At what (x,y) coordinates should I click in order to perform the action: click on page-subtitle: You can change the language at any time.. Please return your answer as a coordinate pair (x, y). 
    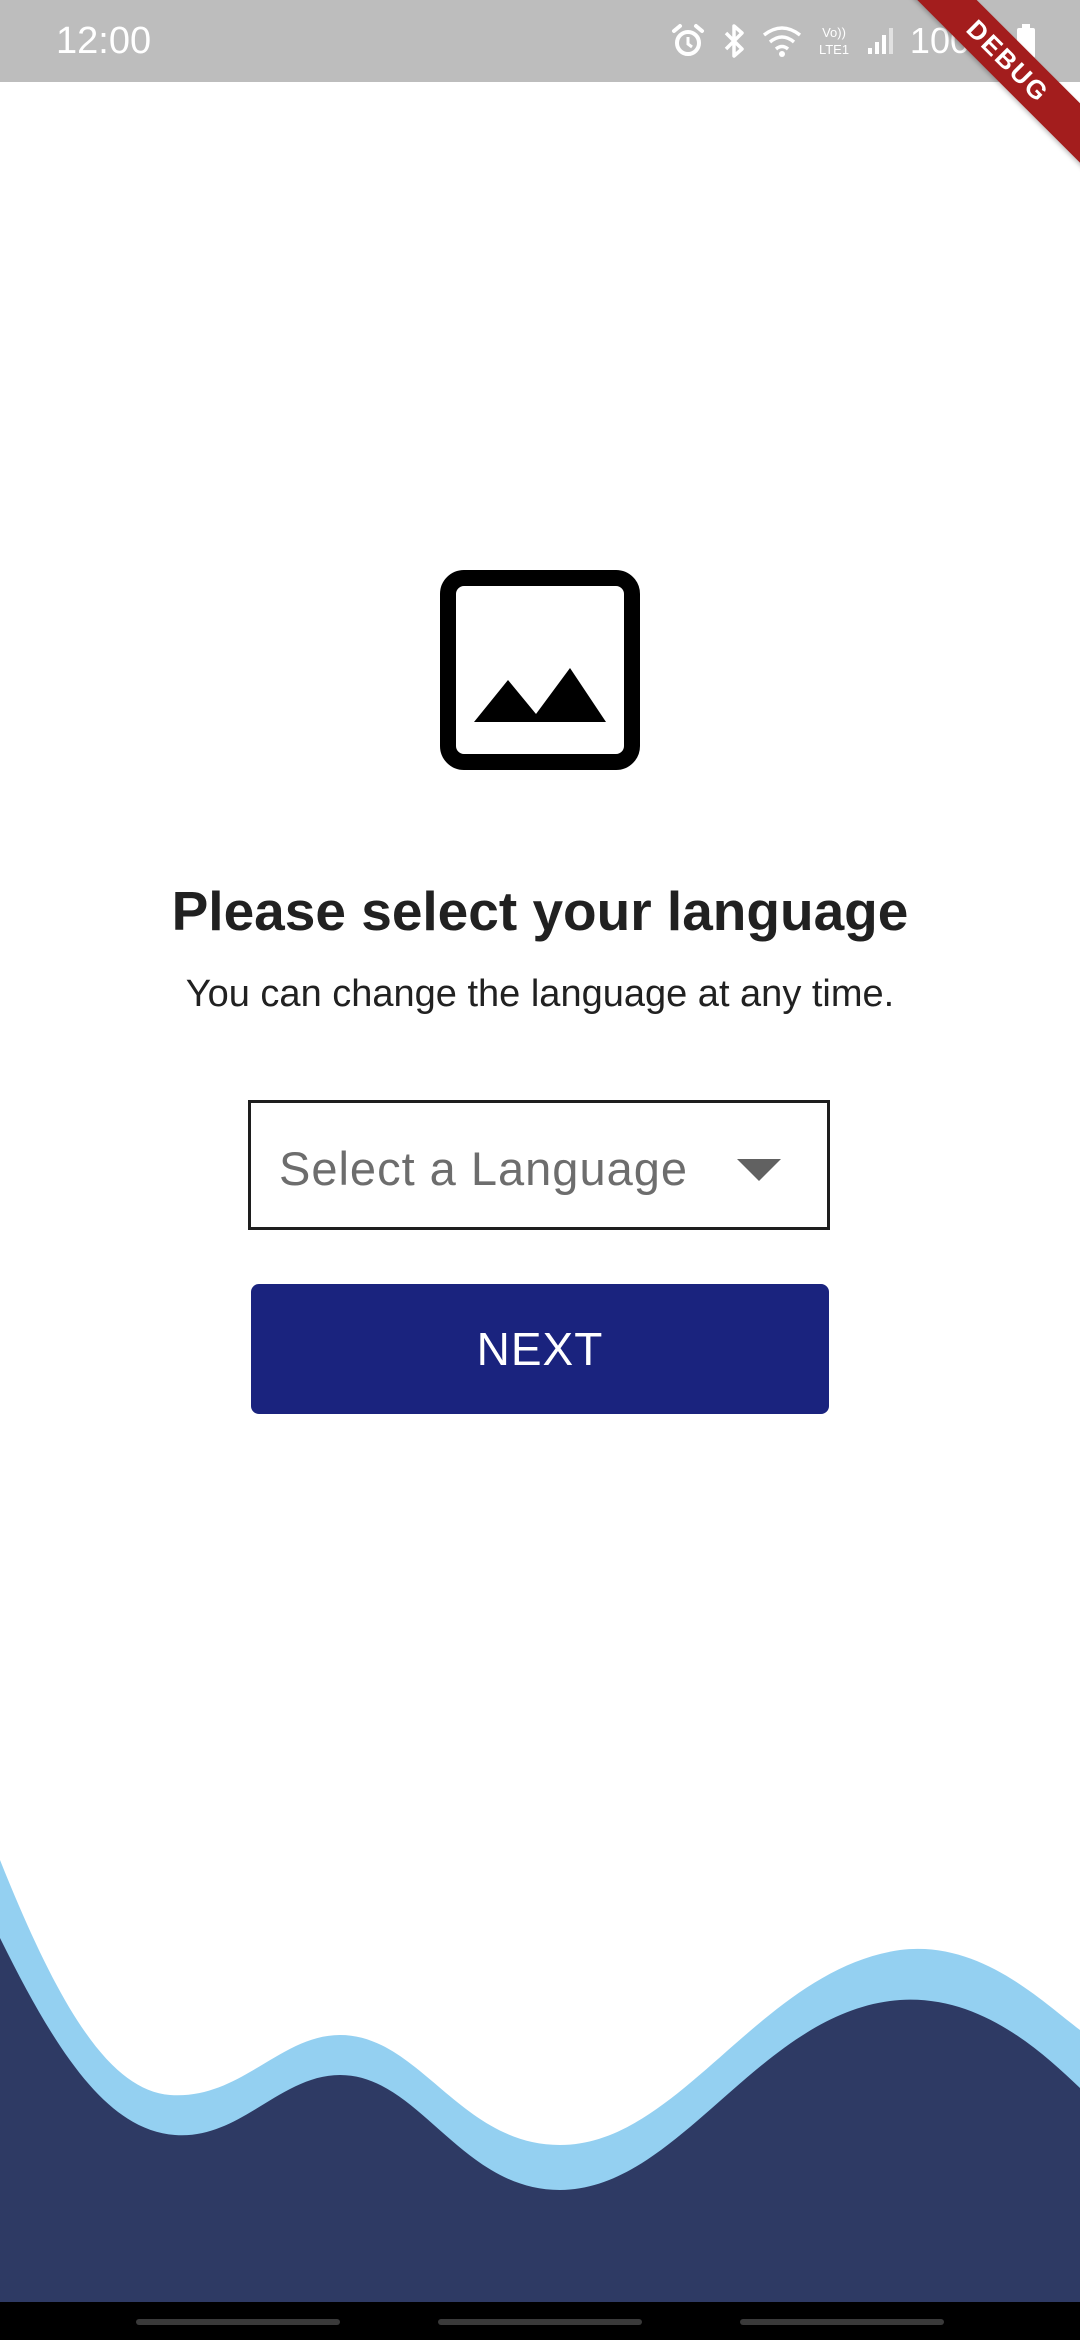
    Looking at the image, I should click on (540, 994).